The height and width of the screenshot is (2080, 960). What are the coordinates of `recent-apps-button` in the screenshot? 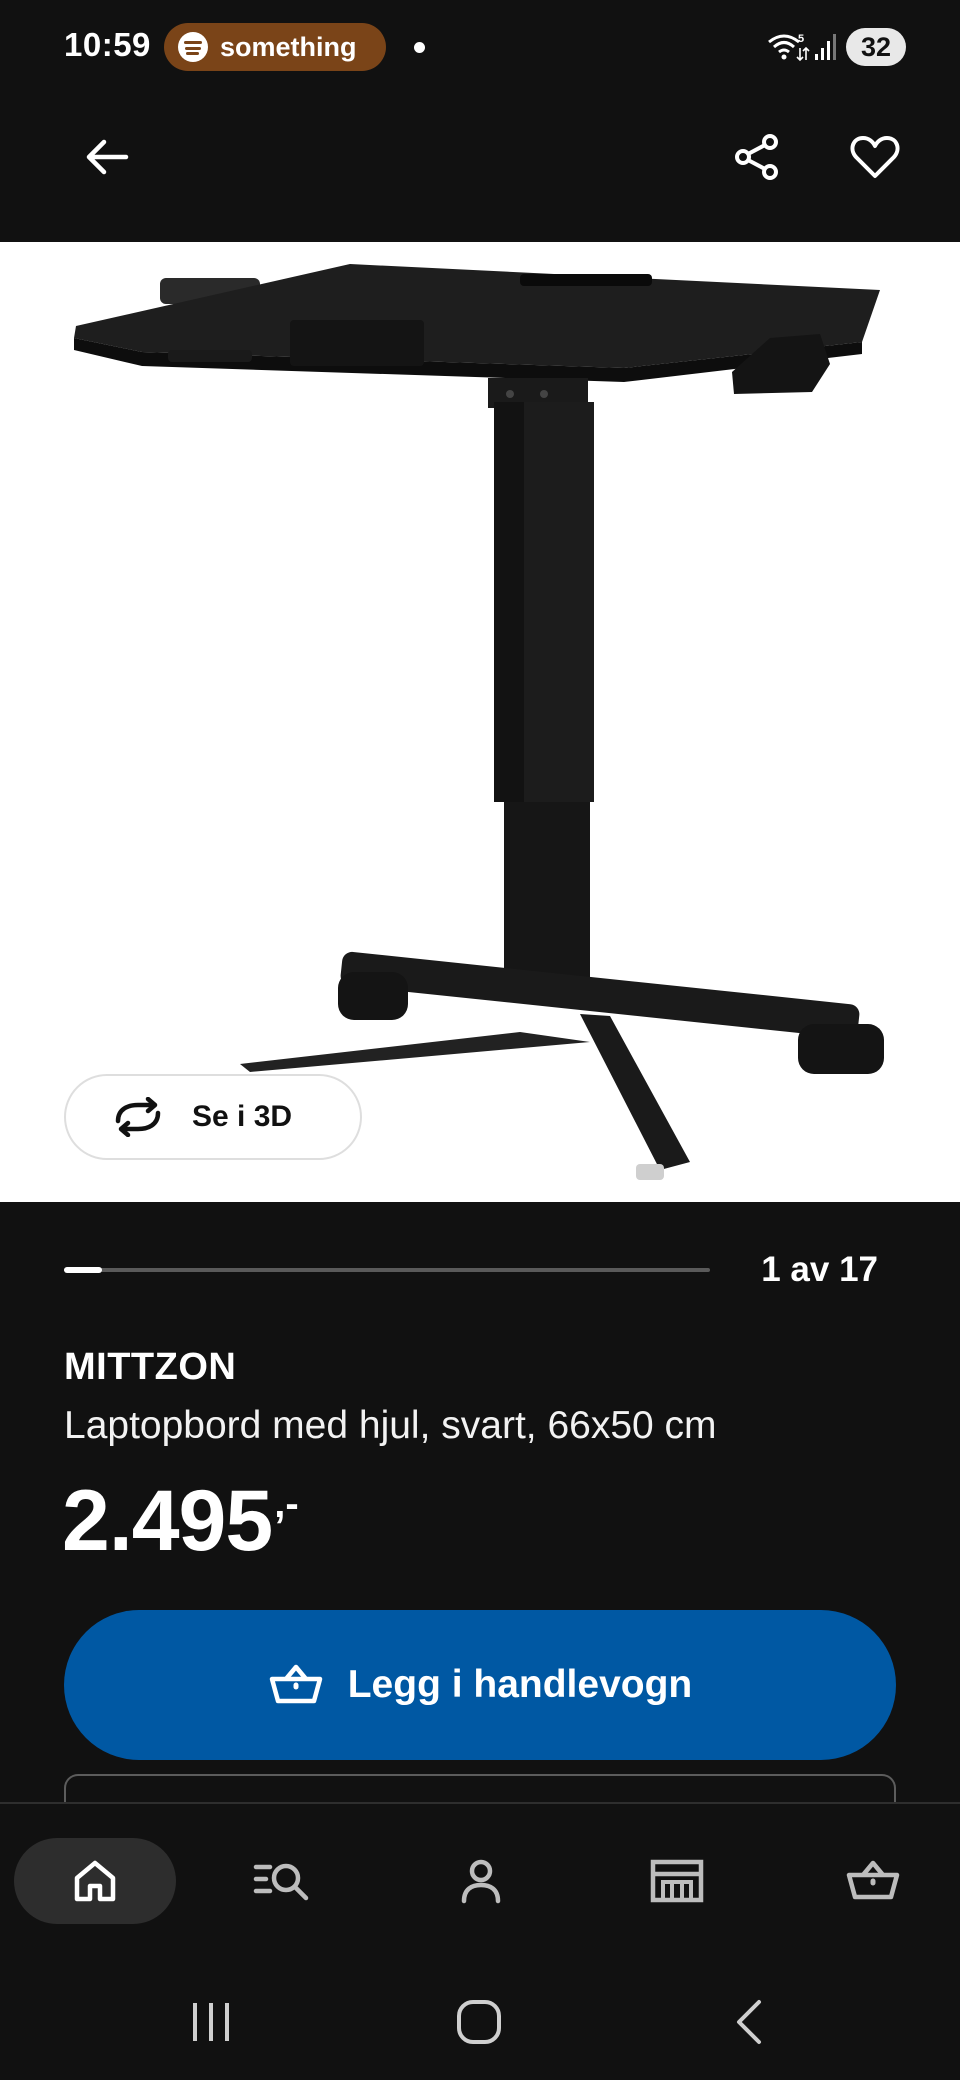 It's located at (211, 2022).